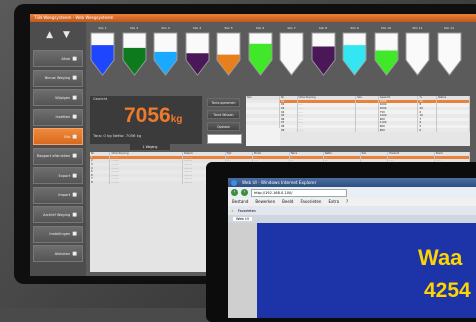 Image resolution: width=476 pixels, height=322 pixels. I want to click on browser-menu-item: Bewerken, so click(265, 202).